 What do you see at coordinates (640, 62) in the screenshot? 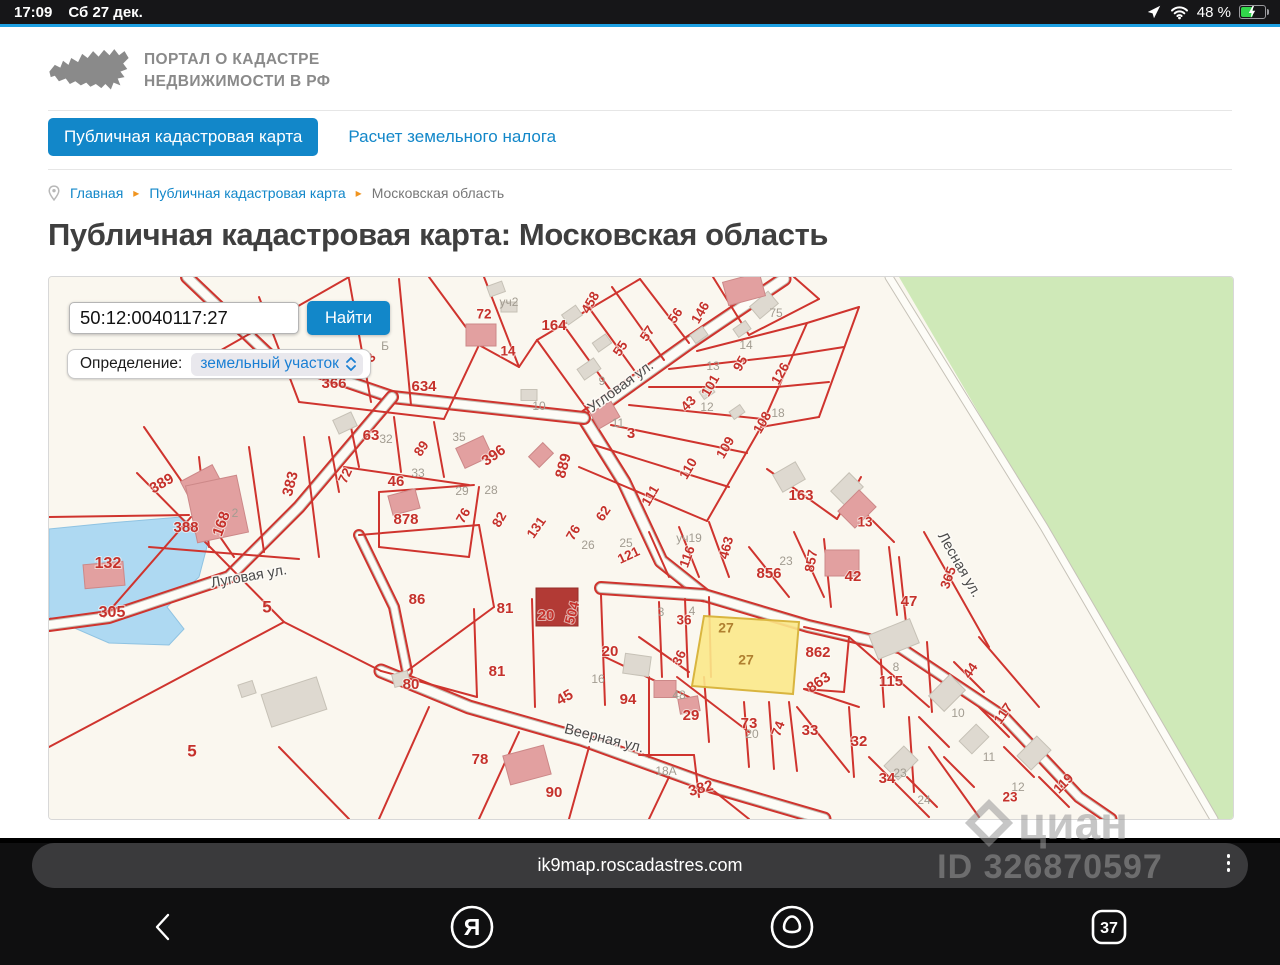
I see `site-logo: ПОРТАЛ О КАДАСТРЕ НЕДВИЖИМОСТИ В РФ` at bounding box center [640, 62].